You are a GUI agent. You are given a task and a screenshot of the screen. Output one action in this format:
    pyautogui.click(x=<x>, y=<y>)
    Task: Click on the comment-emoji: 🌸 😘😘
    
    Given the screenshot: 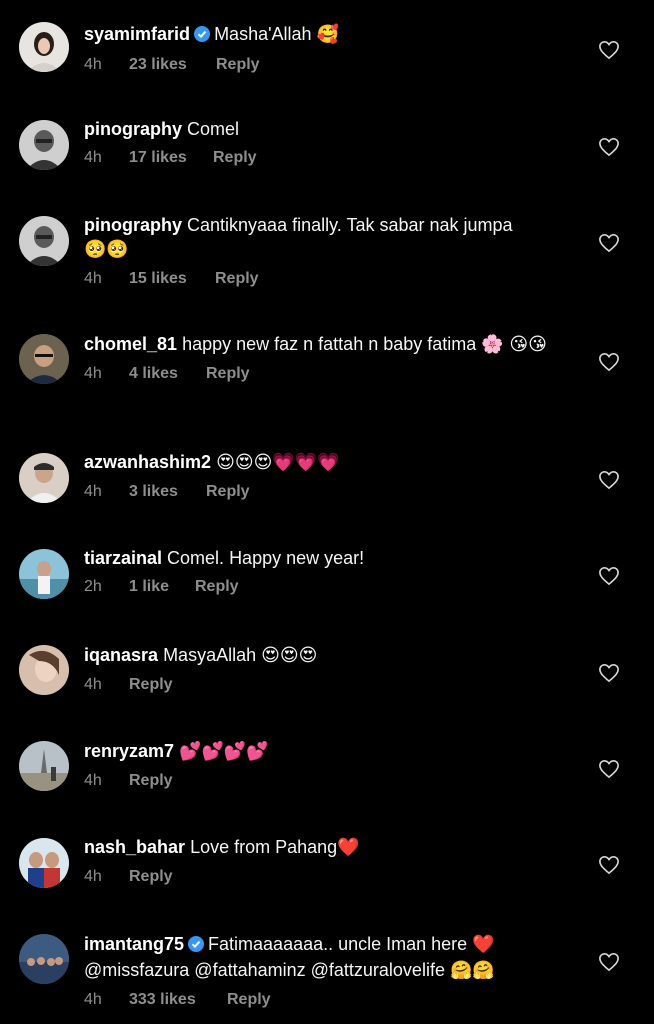 What is the action you would take?
    pyautogui.click(x=514, y=344)
    